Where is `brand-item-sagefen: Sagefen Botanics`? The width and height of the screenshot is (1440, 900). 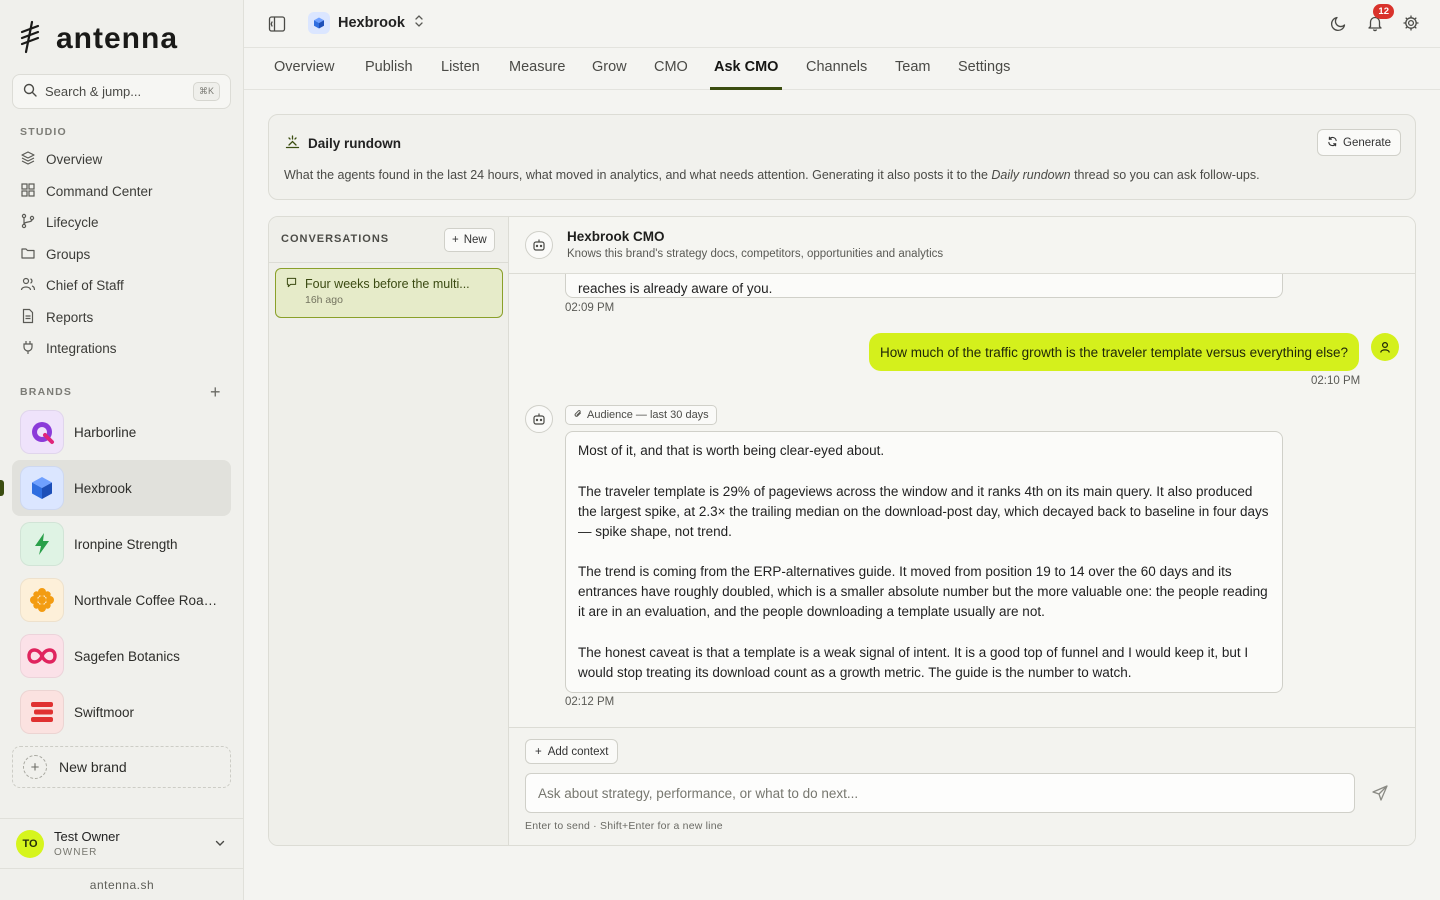
brand-item-sagefen: Sagefen Botanics is located at coordinates (121, 656).